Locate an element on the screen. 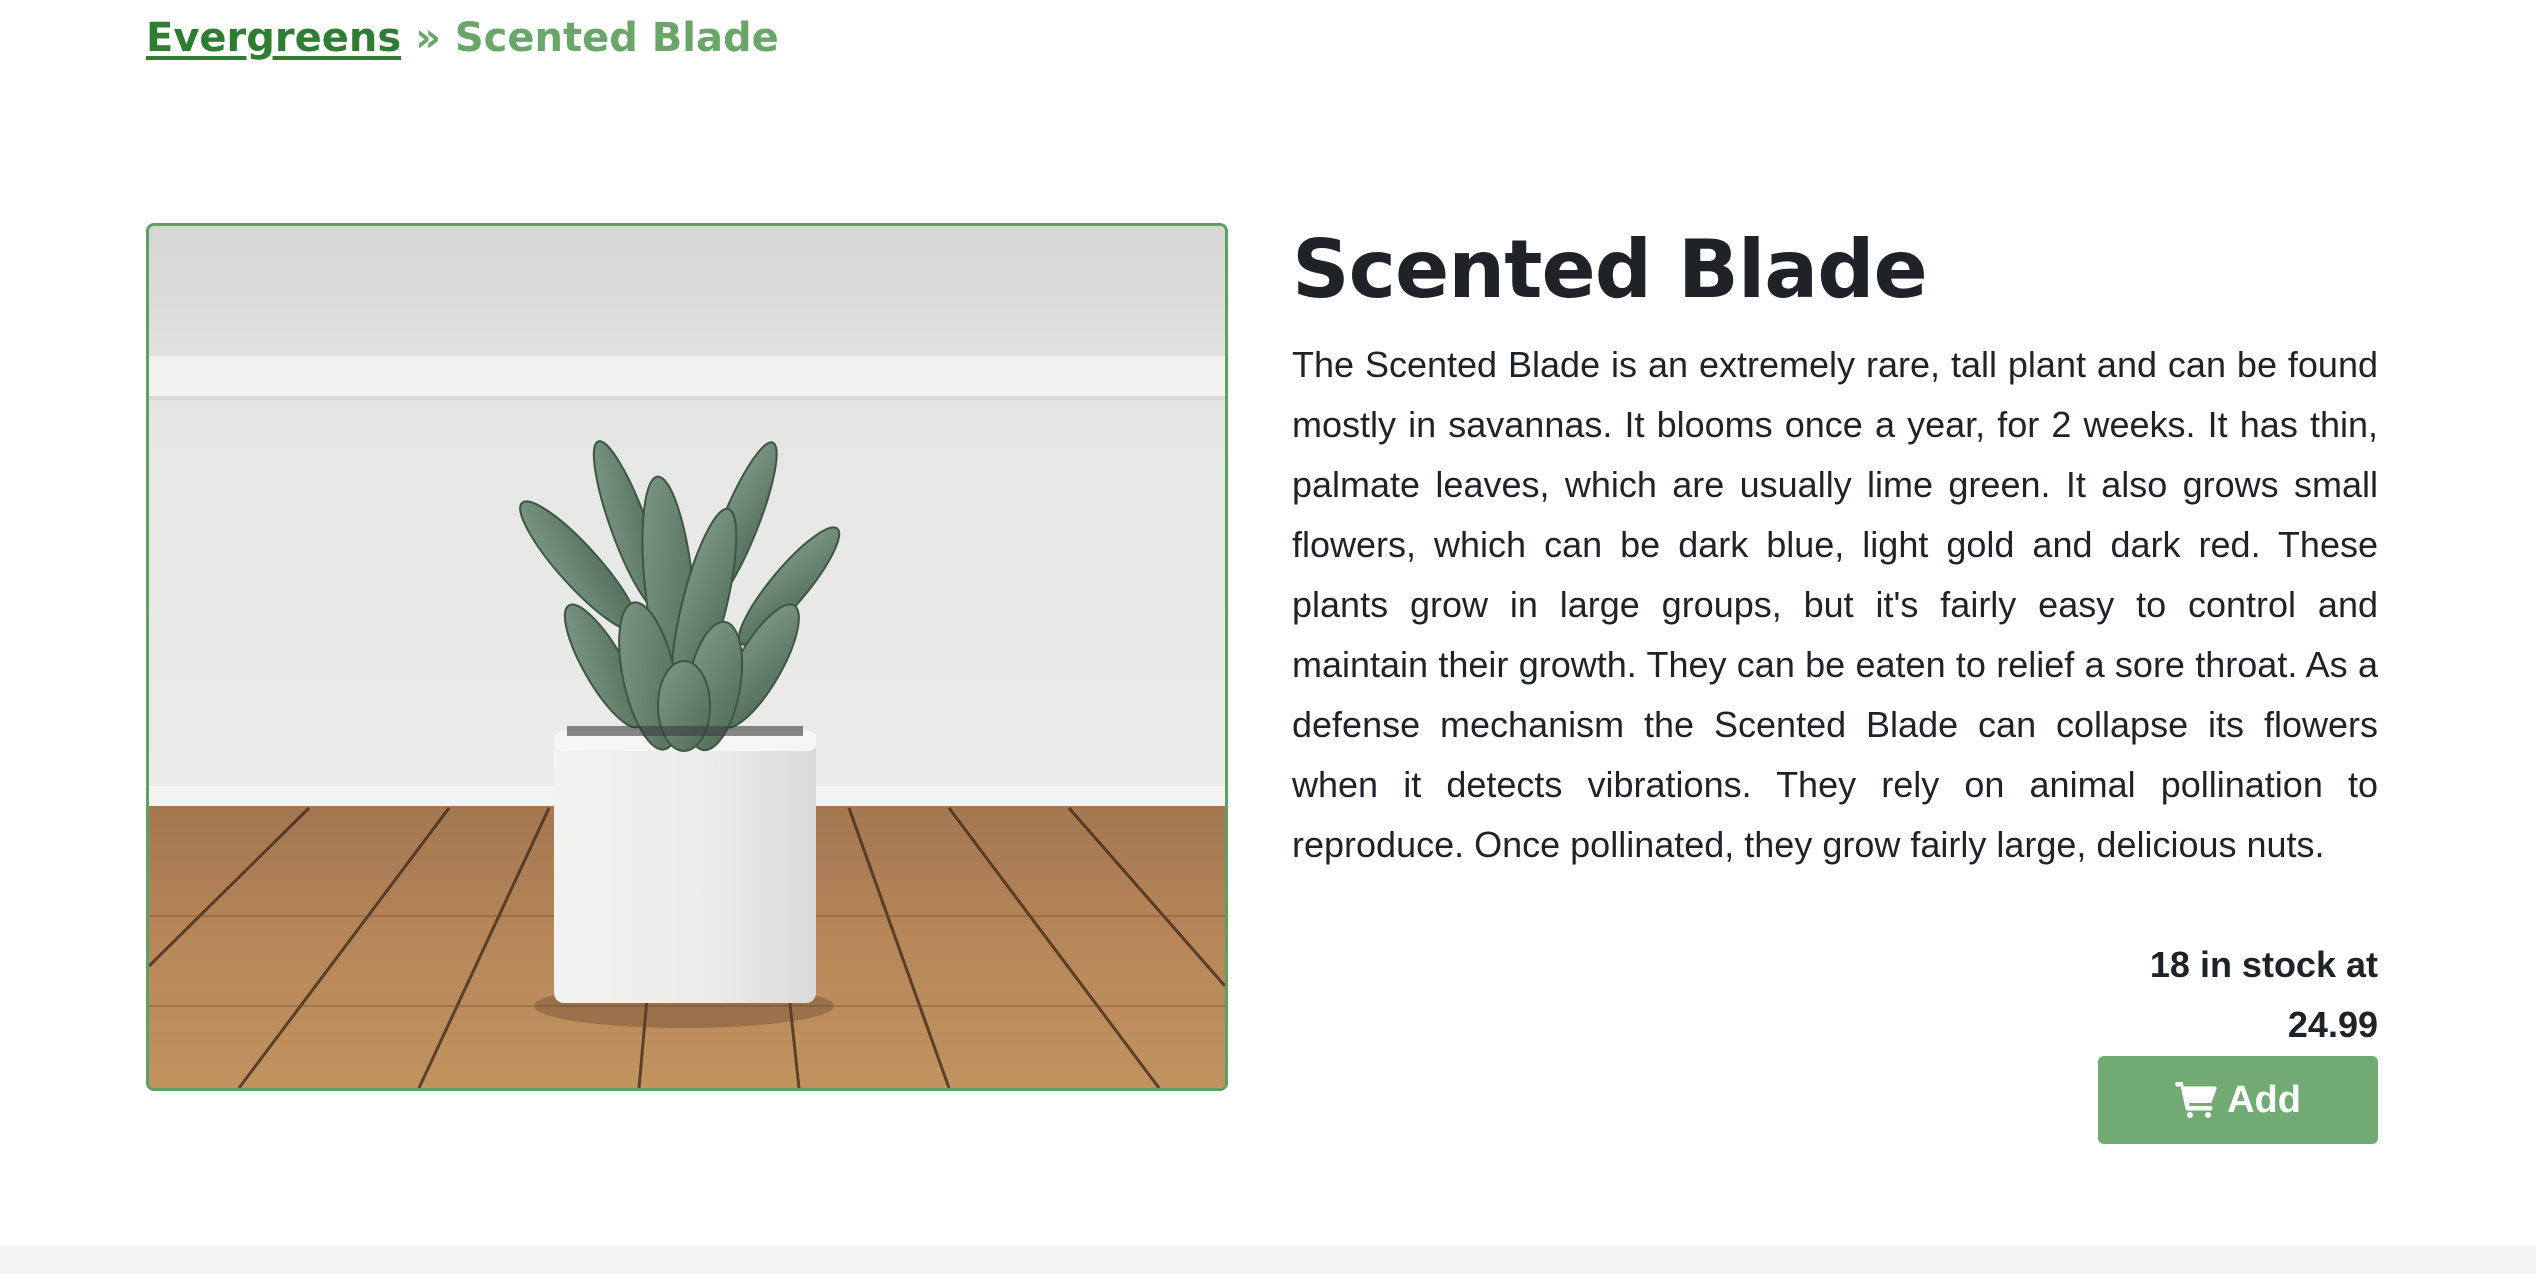 This screenshot has height=1274, width=2536. add-to-cart-button: Add is located at coordinates (2238, 1100).